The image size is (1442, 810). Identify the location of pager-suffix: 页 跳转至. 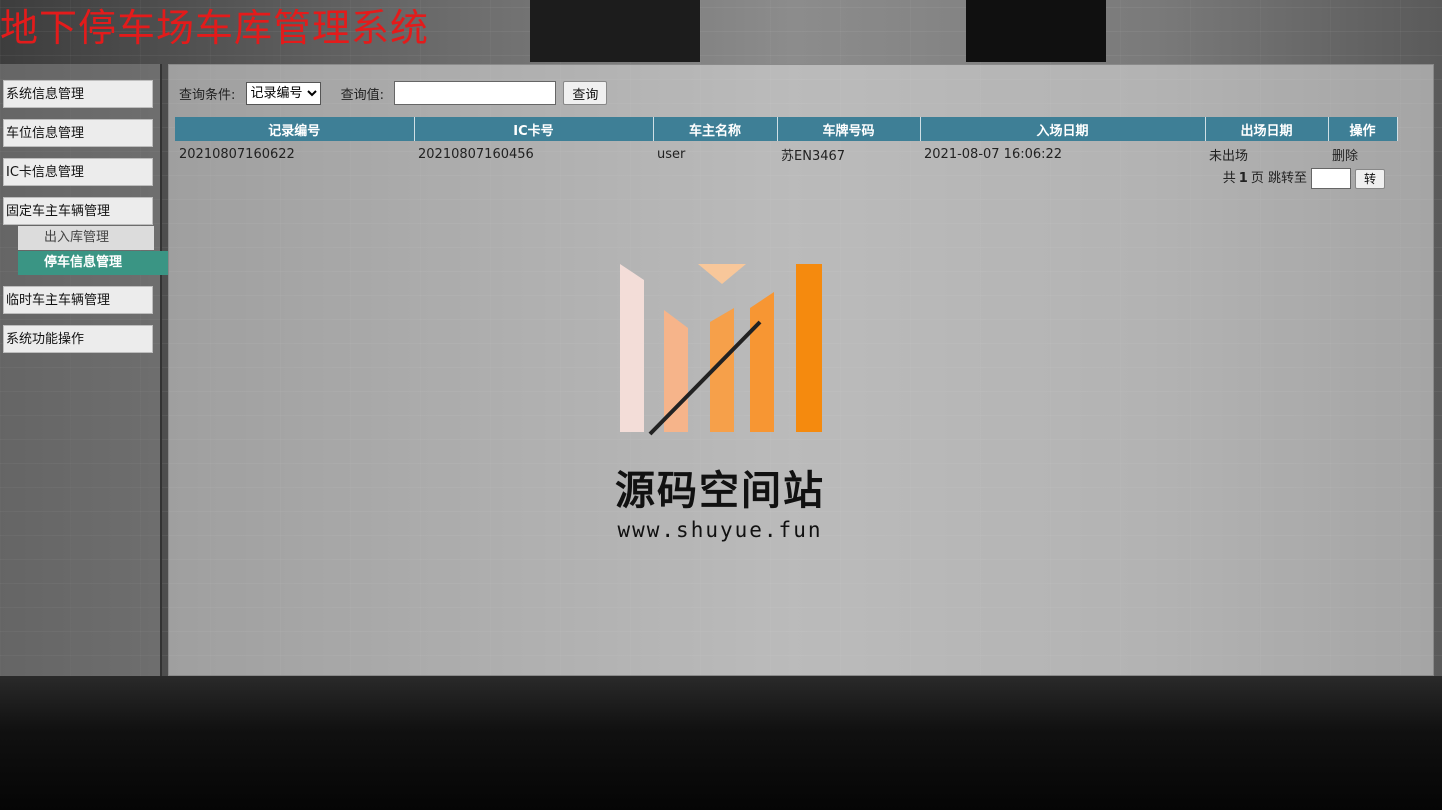
(1278, 178).